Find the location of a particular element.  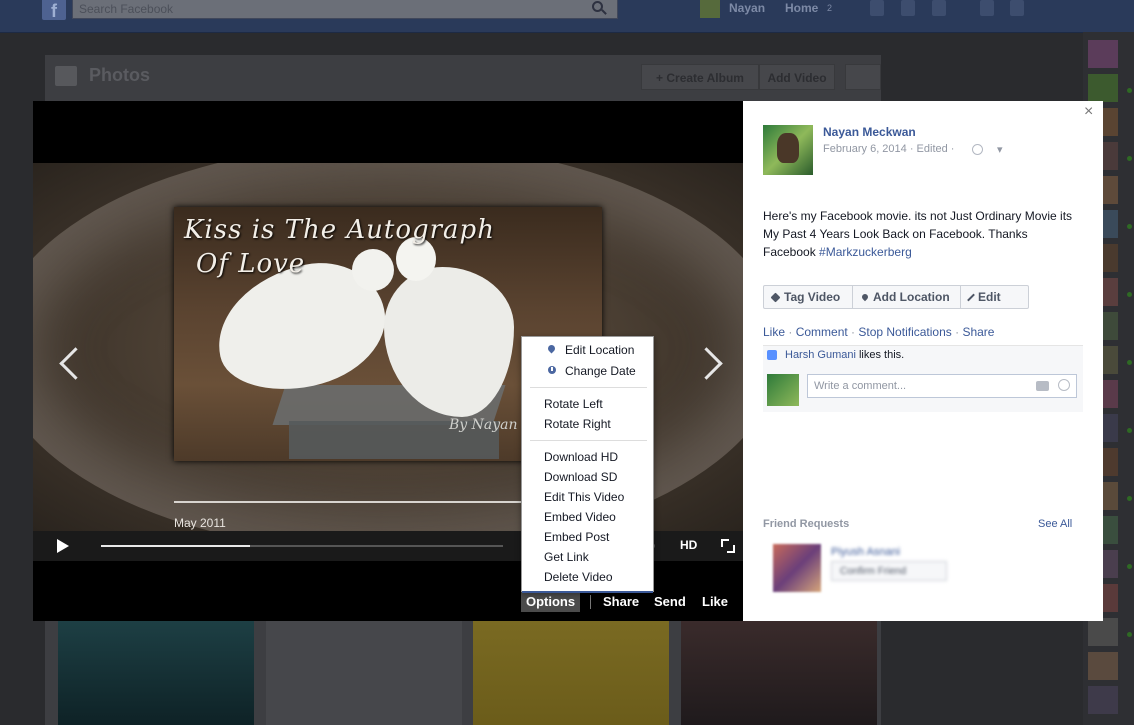

like-button: Like is located at coordinates (715, 602).